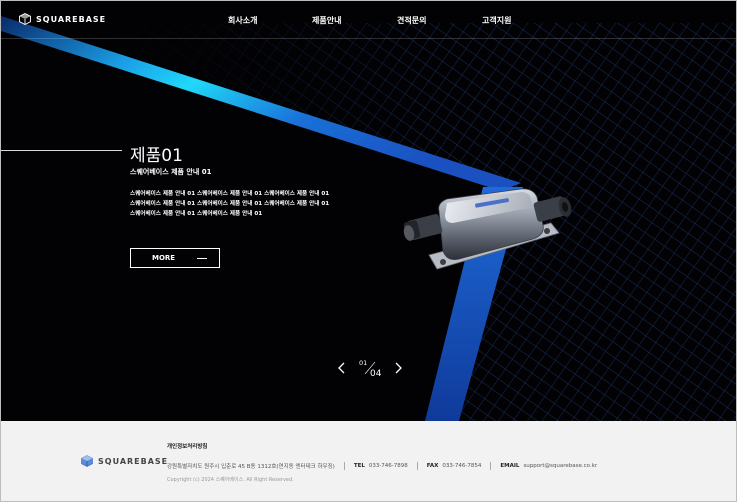 Image resolution: width=737 pixels, height=502 pixels. Describe the element at coordinates (202, 258) in the screenshot. I see `dash-icon` at that location.